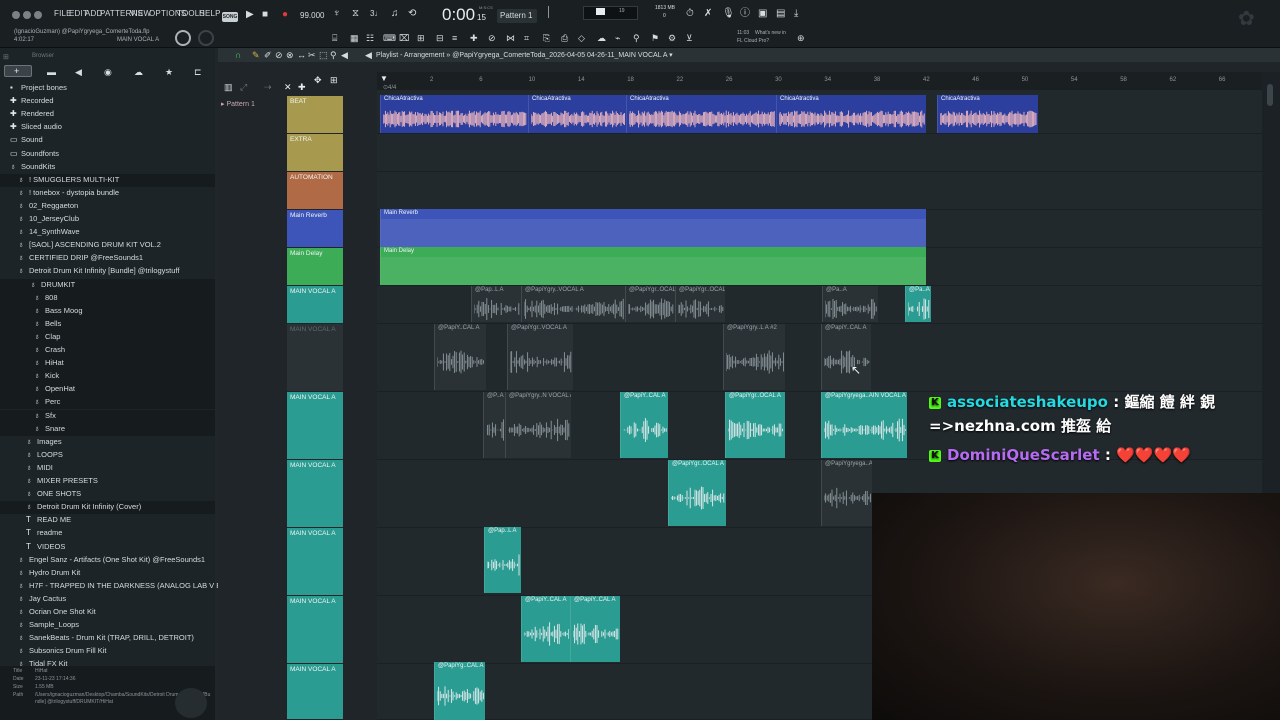 The height and width of the screenshot is (720, 1280). Describe the element at coordinates (502, 560) in the screenshot. I see `audio-clip: @Pap..L A` at that location.